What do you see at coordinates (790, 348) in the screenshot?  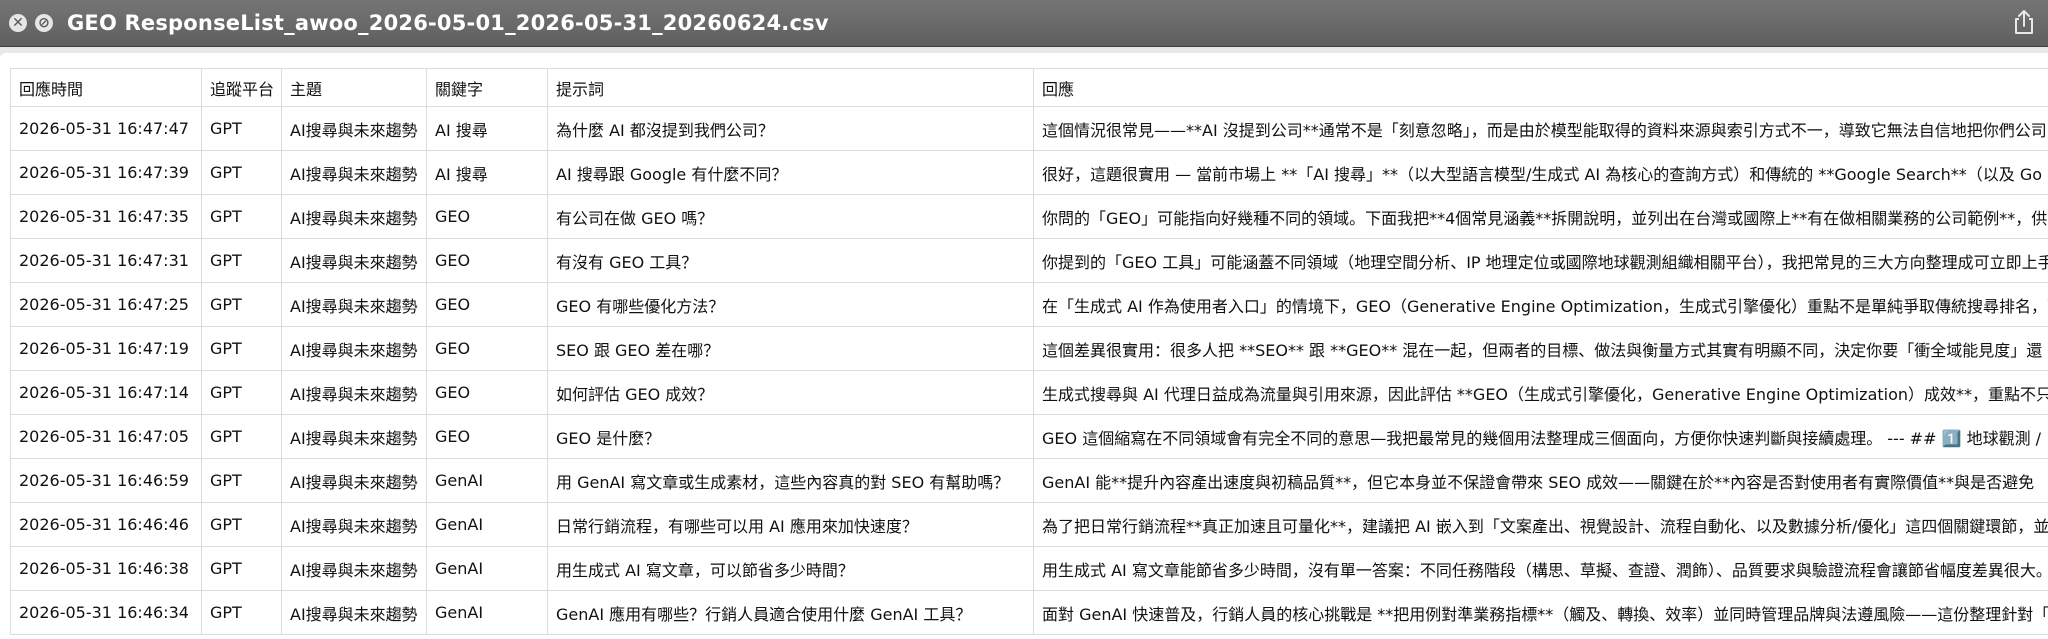 I see `cell-prompt: SEO 跟 GEO 差在哪？` at bounding box center [790, 348].